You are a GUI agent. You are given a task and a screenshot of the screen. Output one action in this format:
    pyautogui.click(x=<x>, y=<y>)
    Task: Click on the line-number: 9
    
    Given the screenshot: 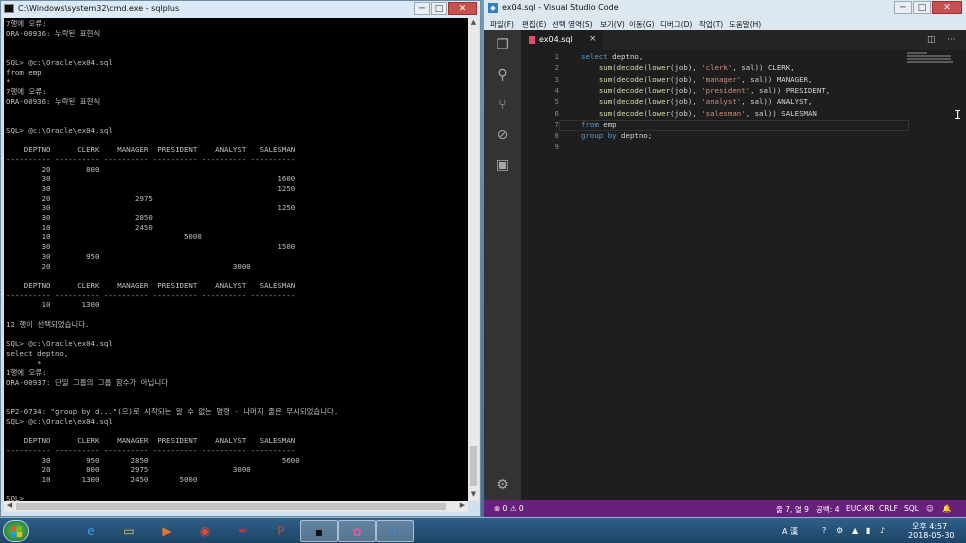 What is the action you would take?
    pyautogui.click(x=556, y=147)
    